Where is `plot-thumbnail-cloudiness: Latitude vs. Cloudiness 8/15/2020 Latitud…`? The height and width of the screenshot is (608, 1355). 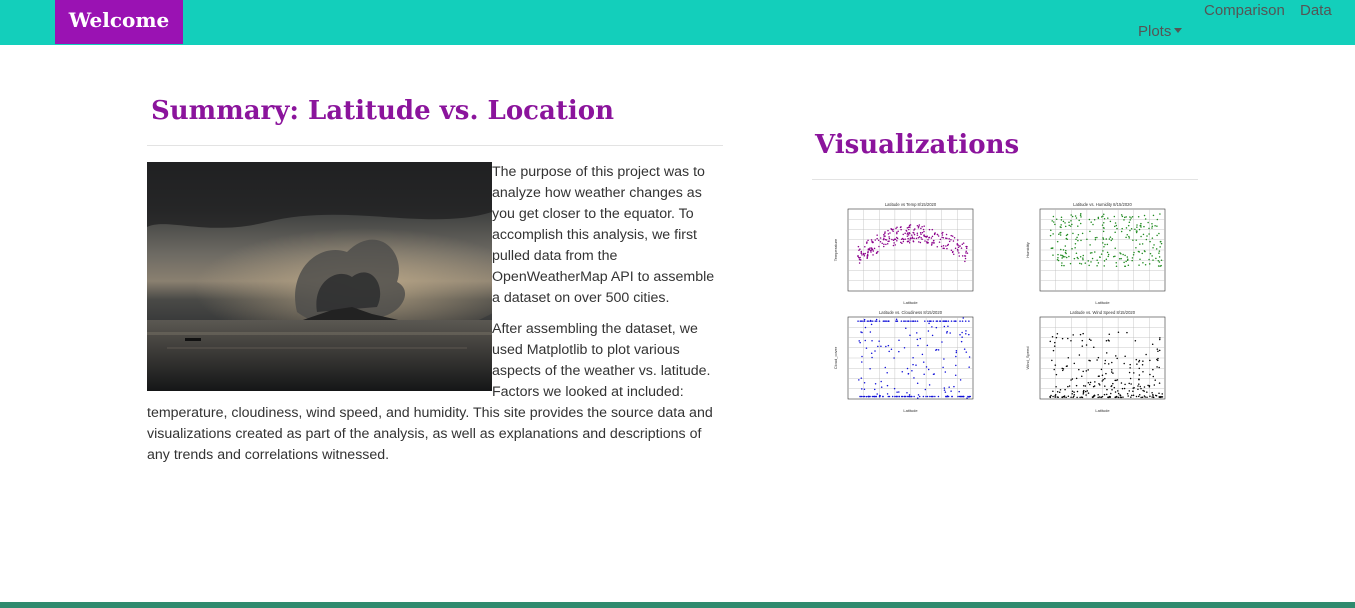
plot-thumbnail-cloudiness: Latitude vs. Cloudiness 8/15/2020 Latitud… is located at coordinates (905, 362).